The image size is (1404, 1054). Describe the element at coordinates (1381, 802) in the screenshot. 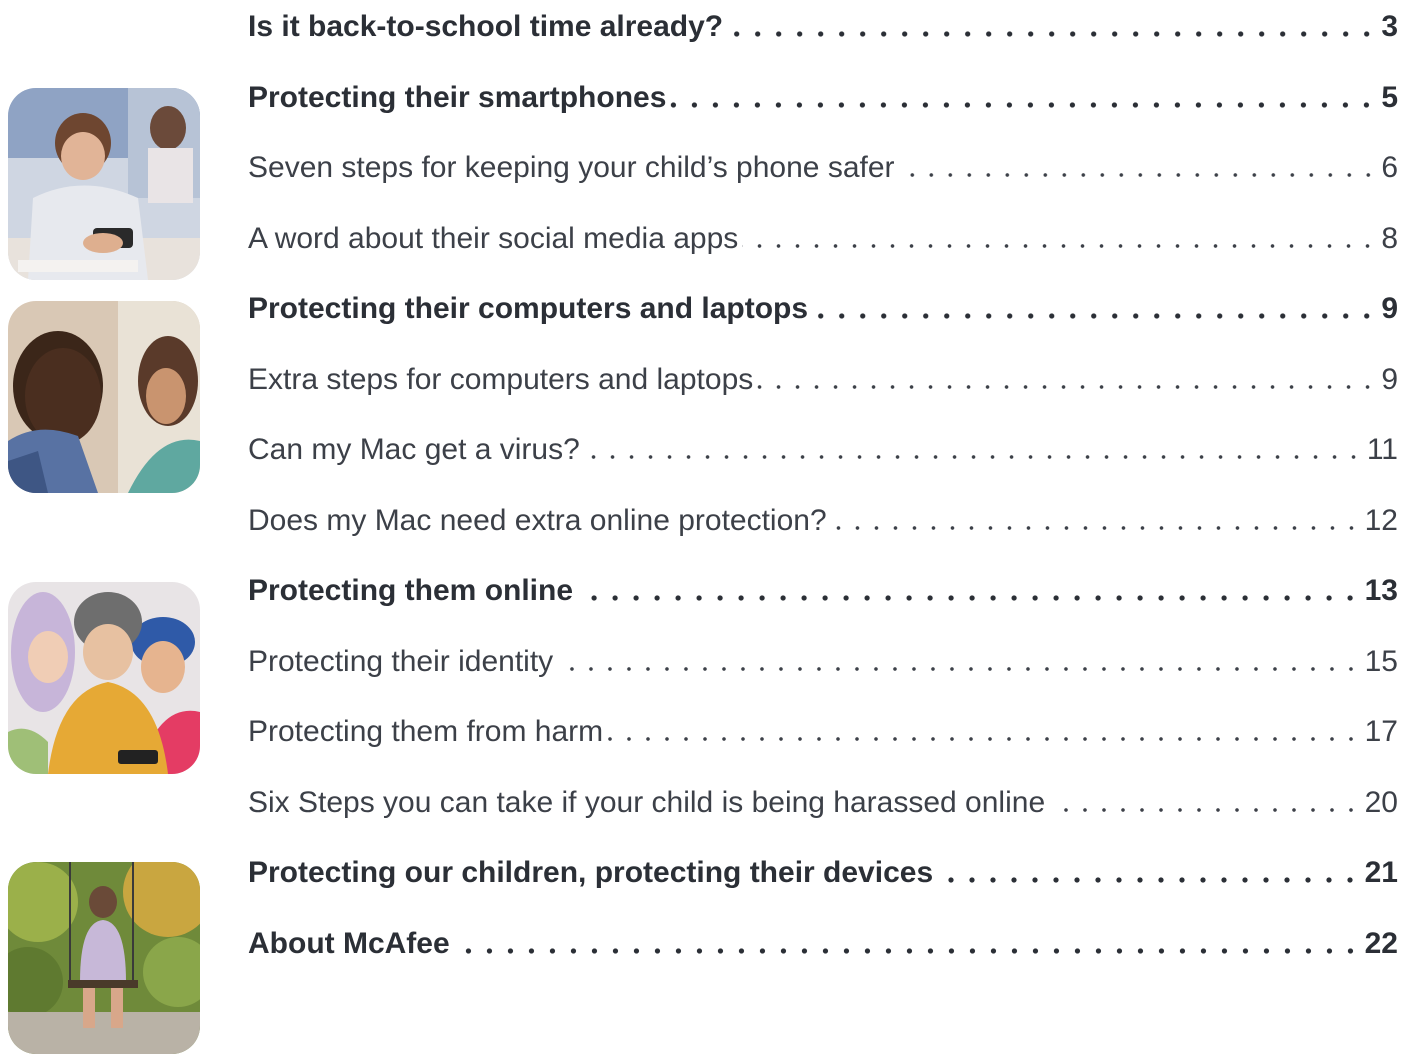

I see `toc-entry-page: 20` at that location.